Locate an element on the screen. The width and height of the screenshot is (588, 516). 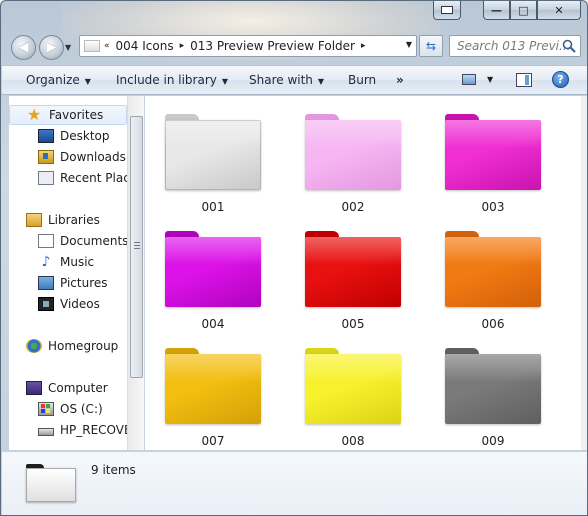
preview-pane-icon is located at coordinates (524, 80).